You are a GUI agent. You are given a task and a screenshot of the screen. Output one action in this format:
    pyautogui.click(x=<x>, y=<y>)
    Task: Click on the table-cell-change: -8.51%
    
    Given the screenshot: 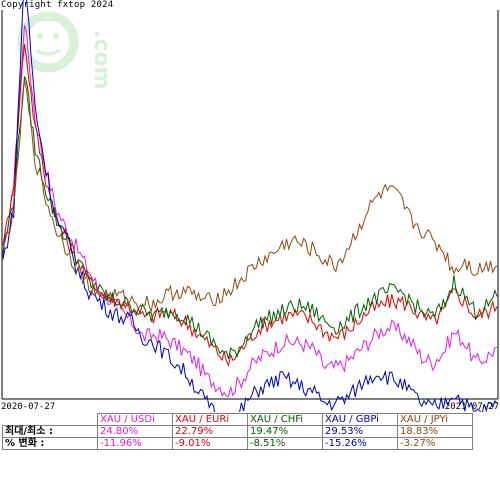 What is the action you would take?
    pyautogui.click(x=285, y=443)
    